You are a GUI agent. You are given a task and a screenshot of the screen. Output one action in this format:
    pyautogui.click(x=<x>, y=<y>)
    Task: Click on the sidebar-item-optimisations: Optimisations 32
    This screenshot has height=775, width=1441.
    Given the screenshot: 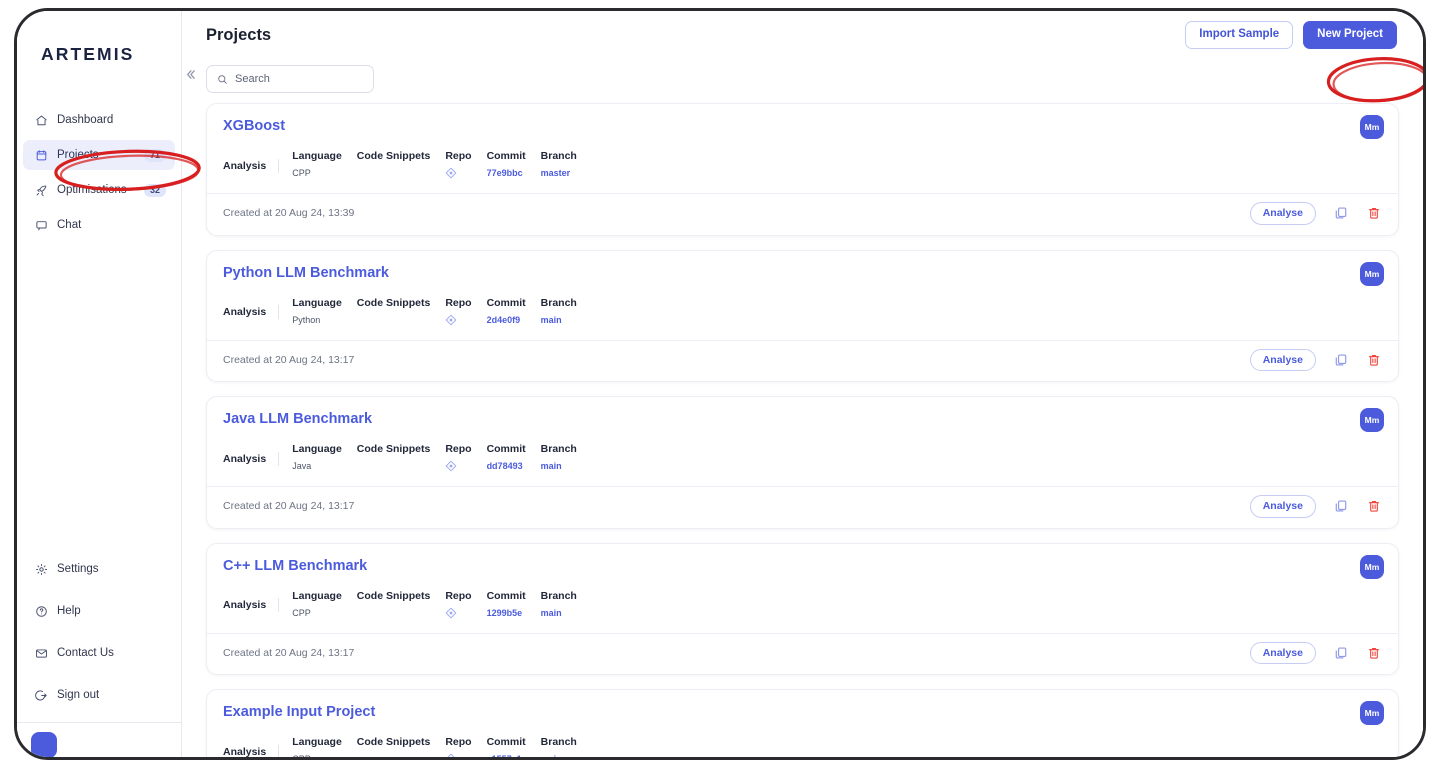 What is the action you would take?
    pyautogui.click(x=99, y=190)
    